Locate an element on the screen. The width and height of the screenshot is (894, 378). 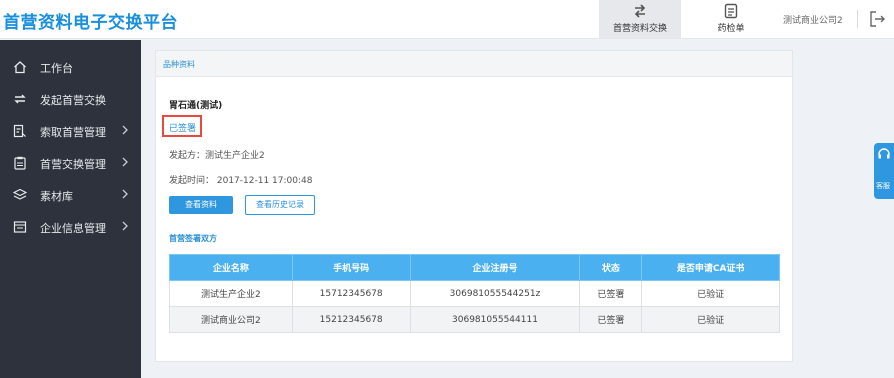
sidebar-item-material-library: 素材库 is located at coordinates (70, 195).